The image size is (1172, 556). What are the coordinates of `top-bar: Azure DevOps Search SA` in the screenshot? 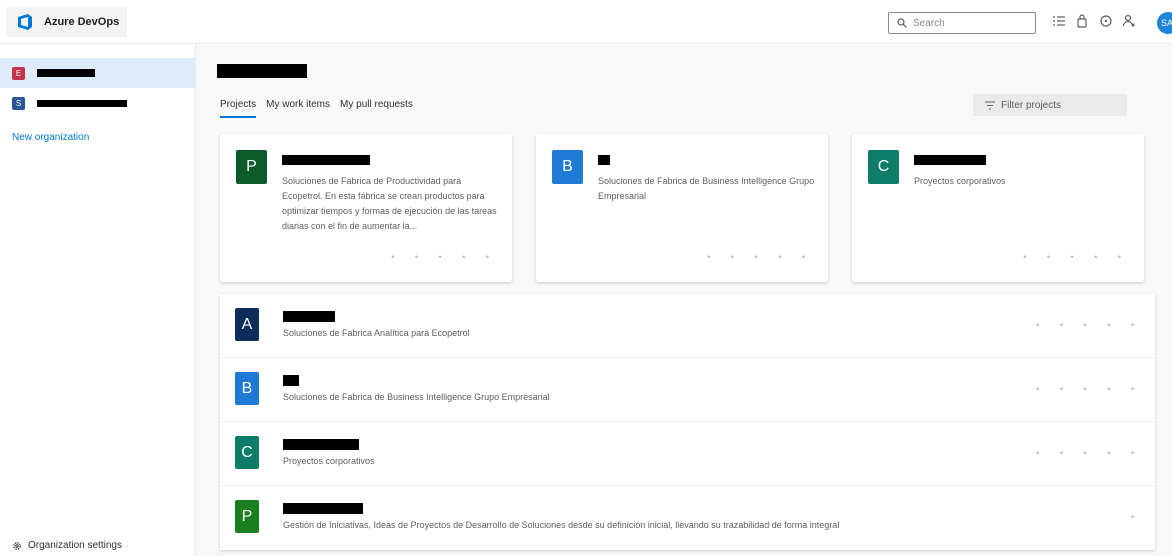 It's located at (586, 22).